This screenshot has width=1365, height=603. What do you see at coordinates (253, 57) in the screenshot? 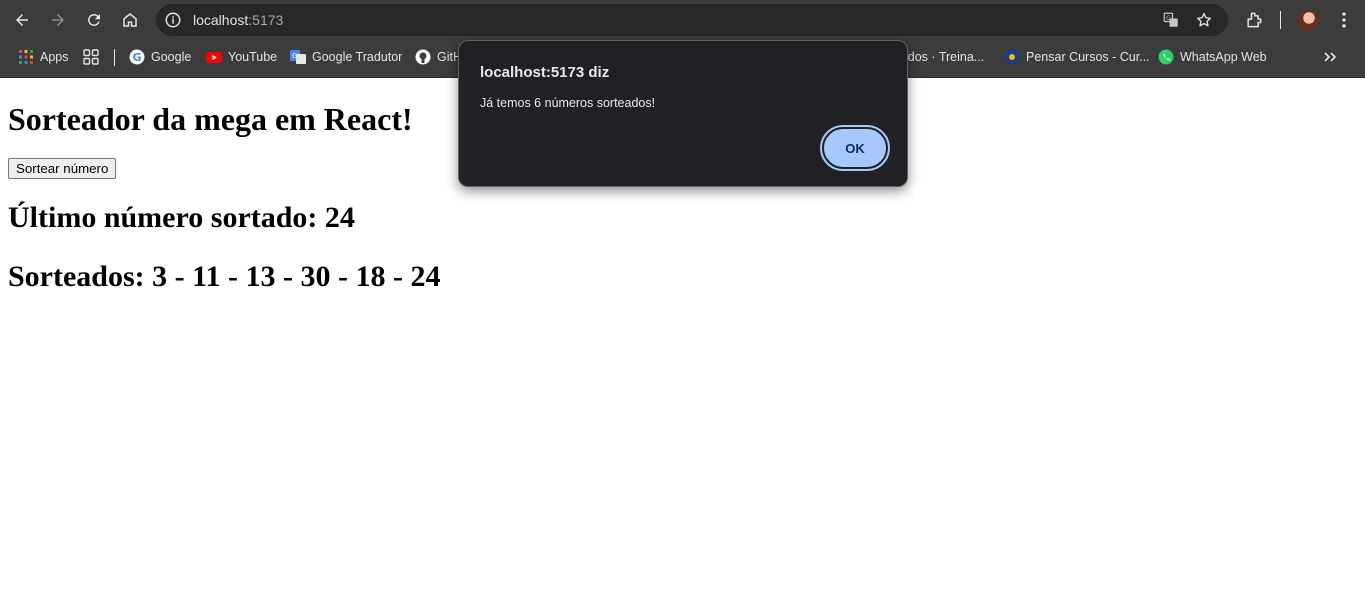
I see `bookmark-label: YouTube` at bounding box center [253, 57].